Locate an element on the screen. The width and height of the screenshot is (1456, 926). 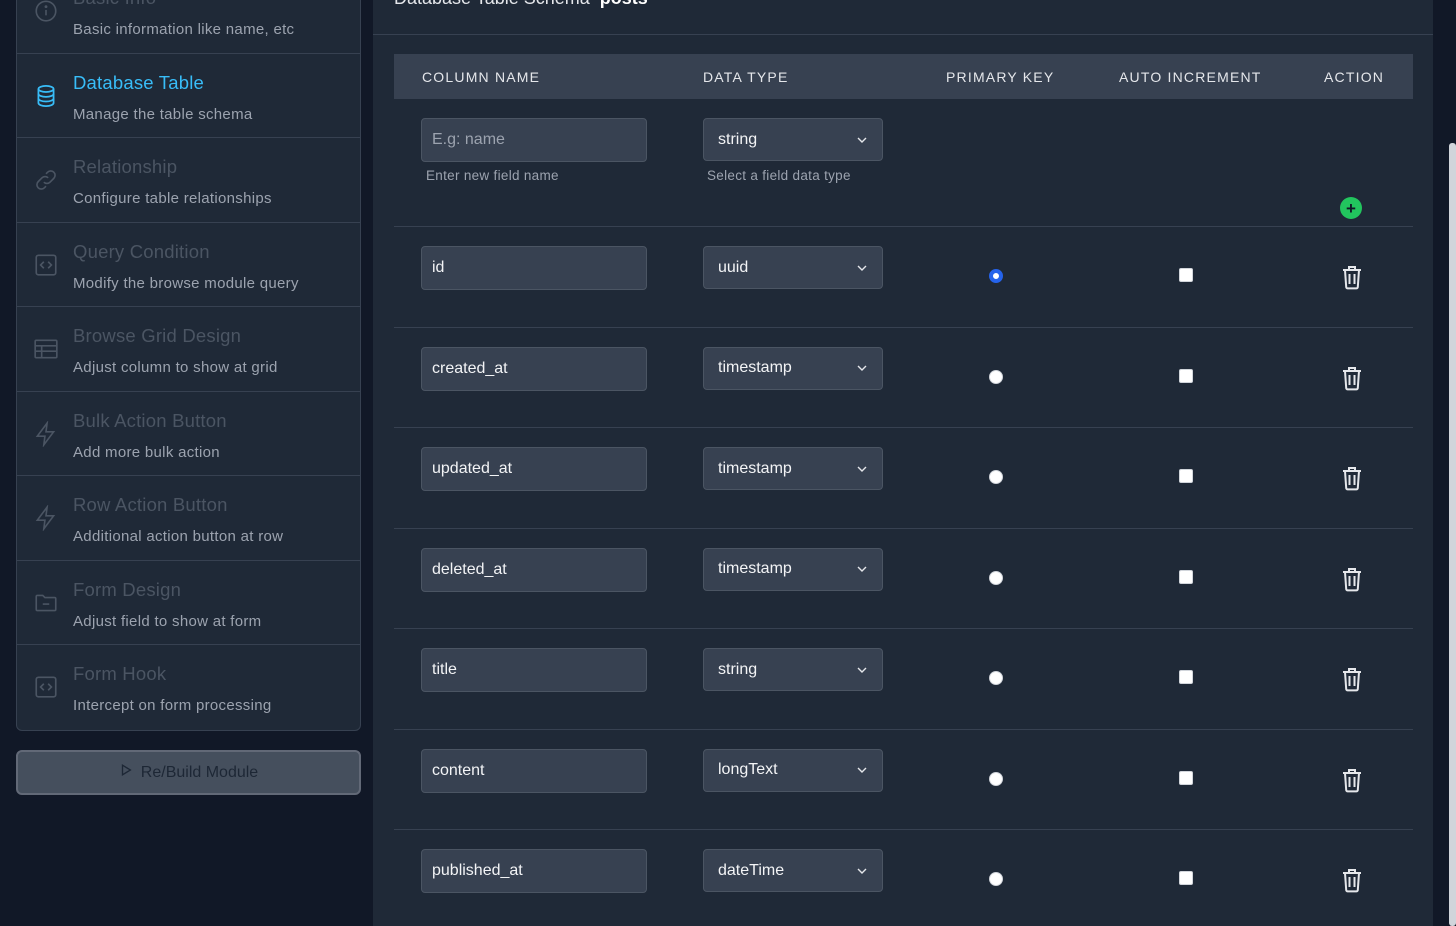
step-description: Add more bulk action is located at coordinates (146, 452).